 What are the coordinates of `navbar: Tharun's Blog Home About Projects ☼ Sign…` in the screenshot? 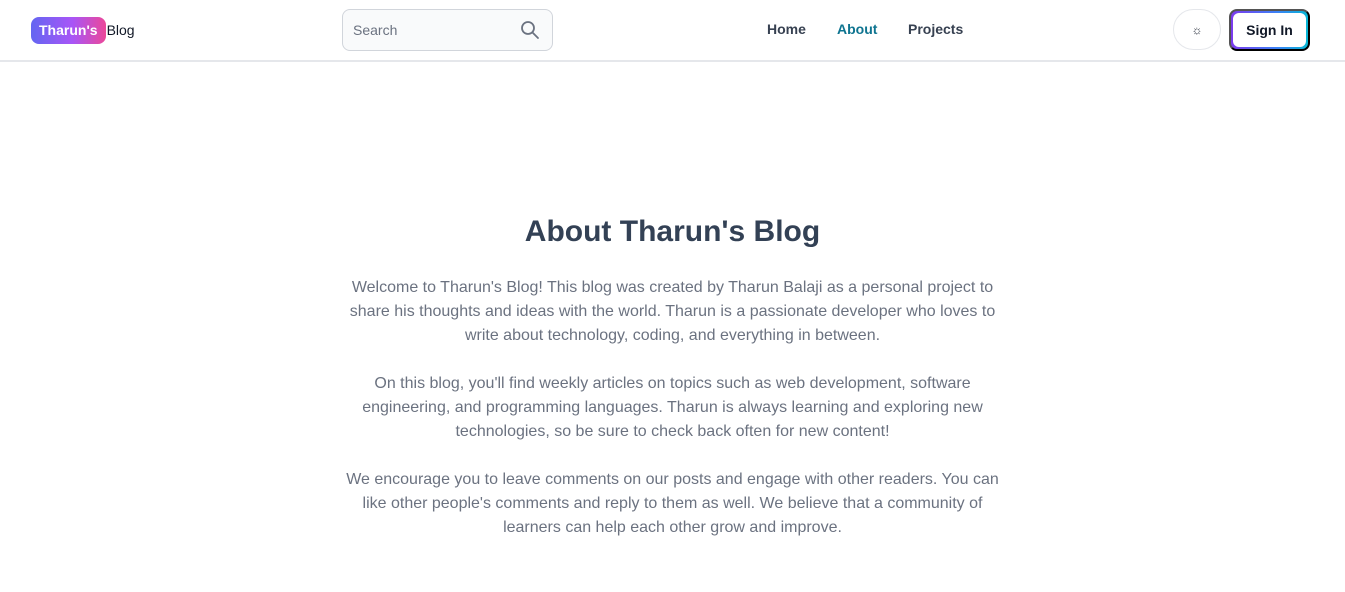 It's located at (672, 31).